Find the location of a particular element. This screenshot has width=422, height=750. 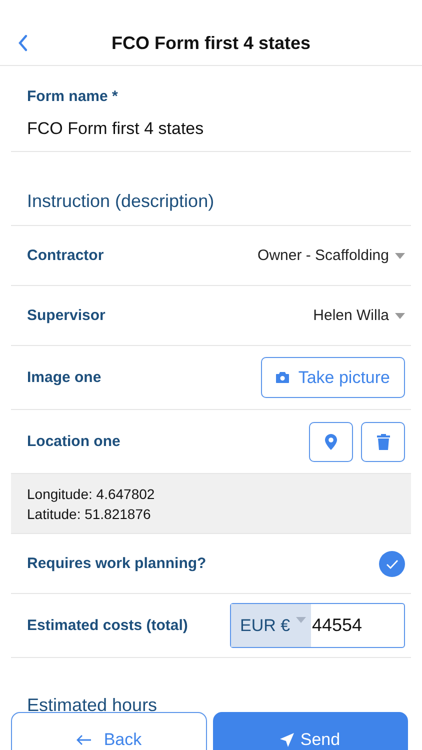

camera-icon is located at coordinates (283, 377).